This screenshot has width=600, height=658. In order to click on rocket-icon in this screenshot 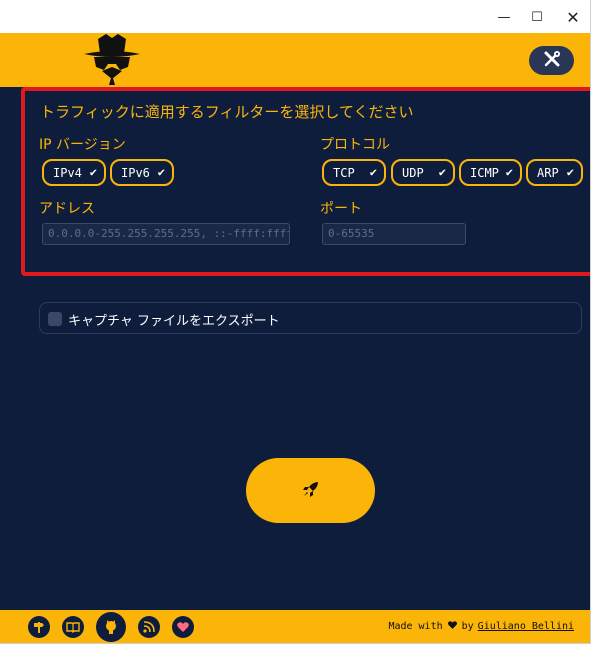, I will do `click(311, 491)`.